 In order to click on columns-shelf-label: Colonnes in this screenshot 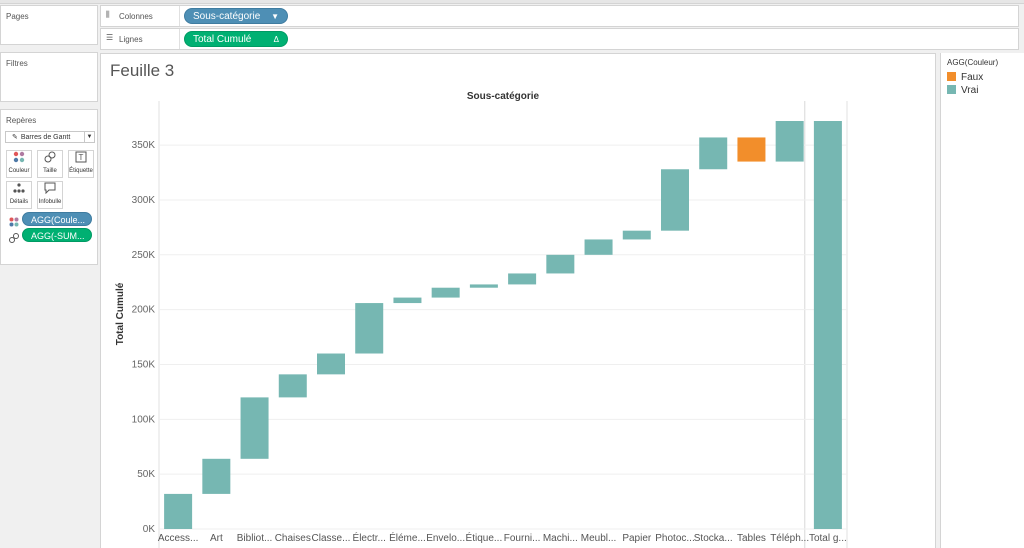, I will do `click(136, 16)`.